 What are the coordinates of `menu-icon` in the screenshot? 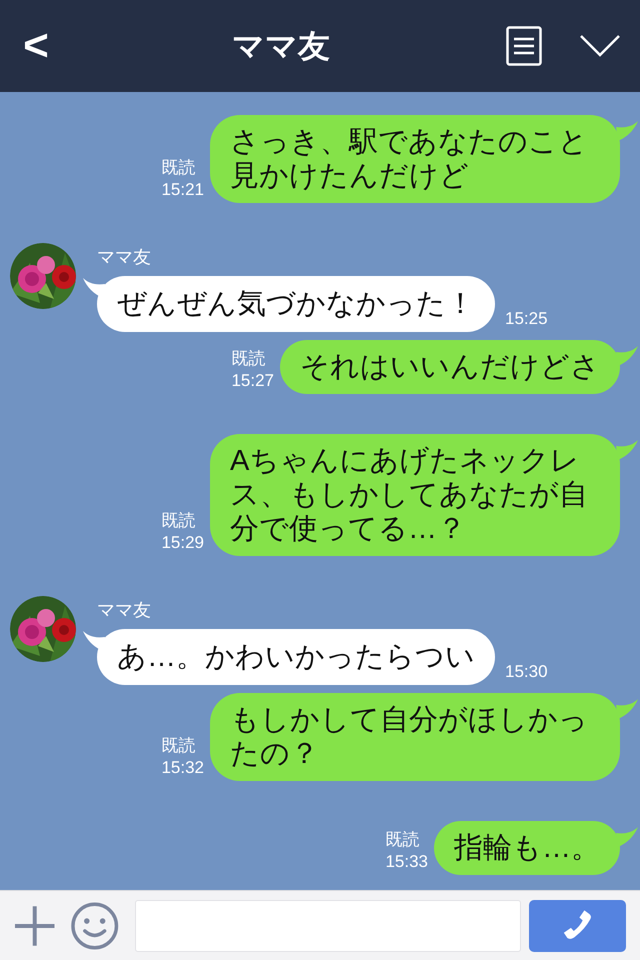 It's located at (524, 46).